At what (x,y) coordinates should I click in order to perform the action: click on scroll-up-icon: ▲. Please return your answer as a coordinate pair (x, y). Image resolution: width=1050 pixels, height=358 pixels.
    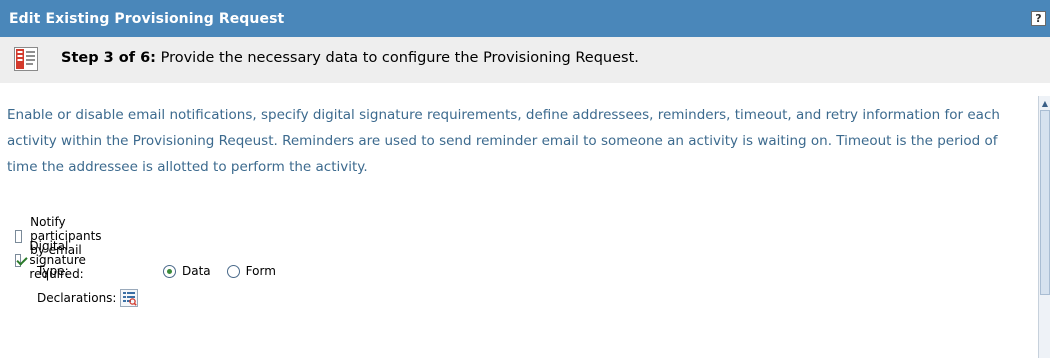
    Looking at the image, I should click on (1045, 104).